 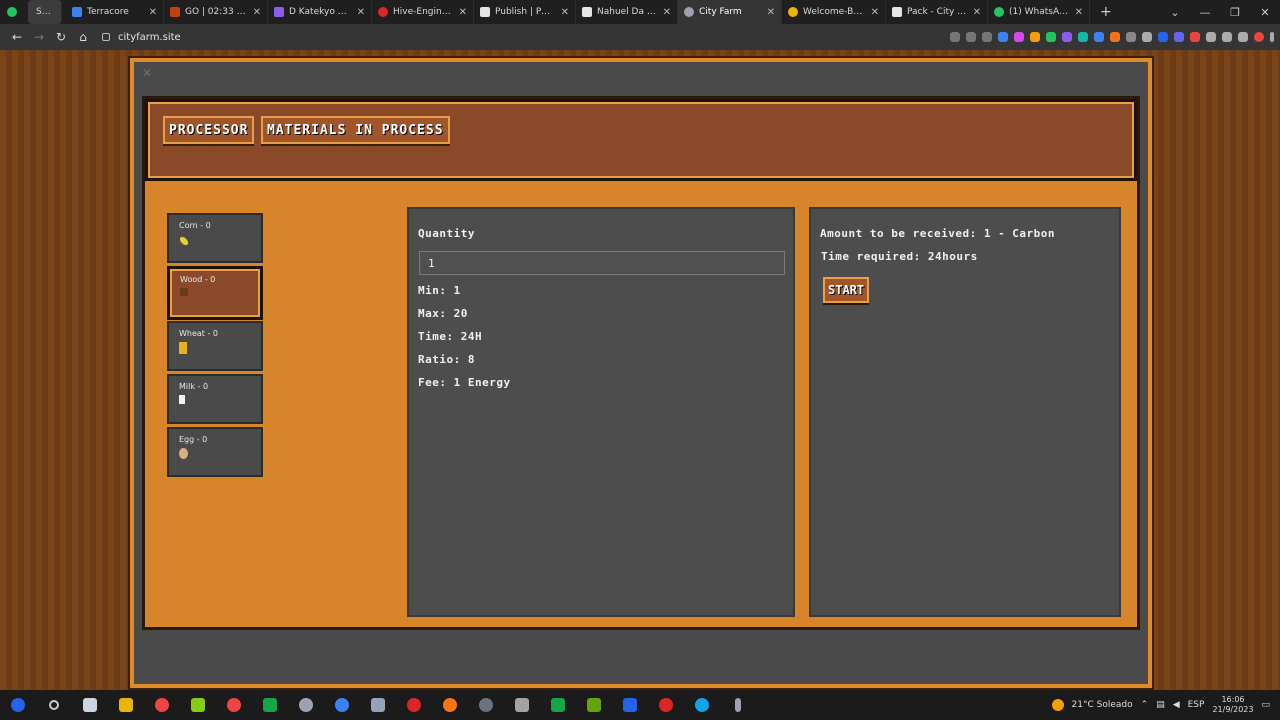 What do you see at coordinates (234, 705) in the screenshot?
I see `chrome-icon` at bounding box center [234, 705].